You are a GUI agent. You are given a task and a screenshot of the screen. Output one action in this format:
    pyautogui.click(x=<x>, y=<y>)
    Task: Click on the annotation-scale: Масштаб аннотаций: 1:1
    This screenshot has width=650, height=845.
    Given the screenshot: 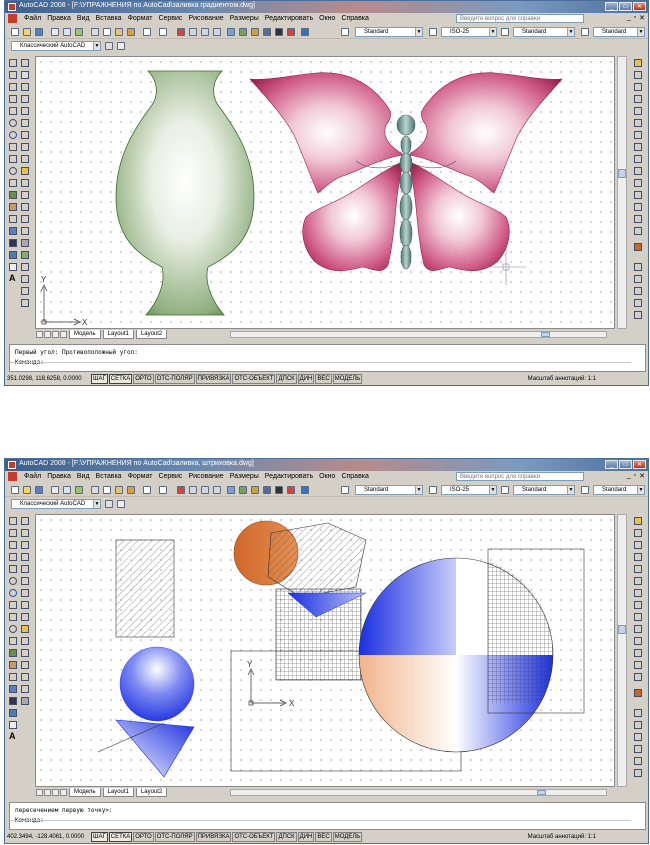 What is the action you would take?
    pyautogui.click(x=562, y=837)
    